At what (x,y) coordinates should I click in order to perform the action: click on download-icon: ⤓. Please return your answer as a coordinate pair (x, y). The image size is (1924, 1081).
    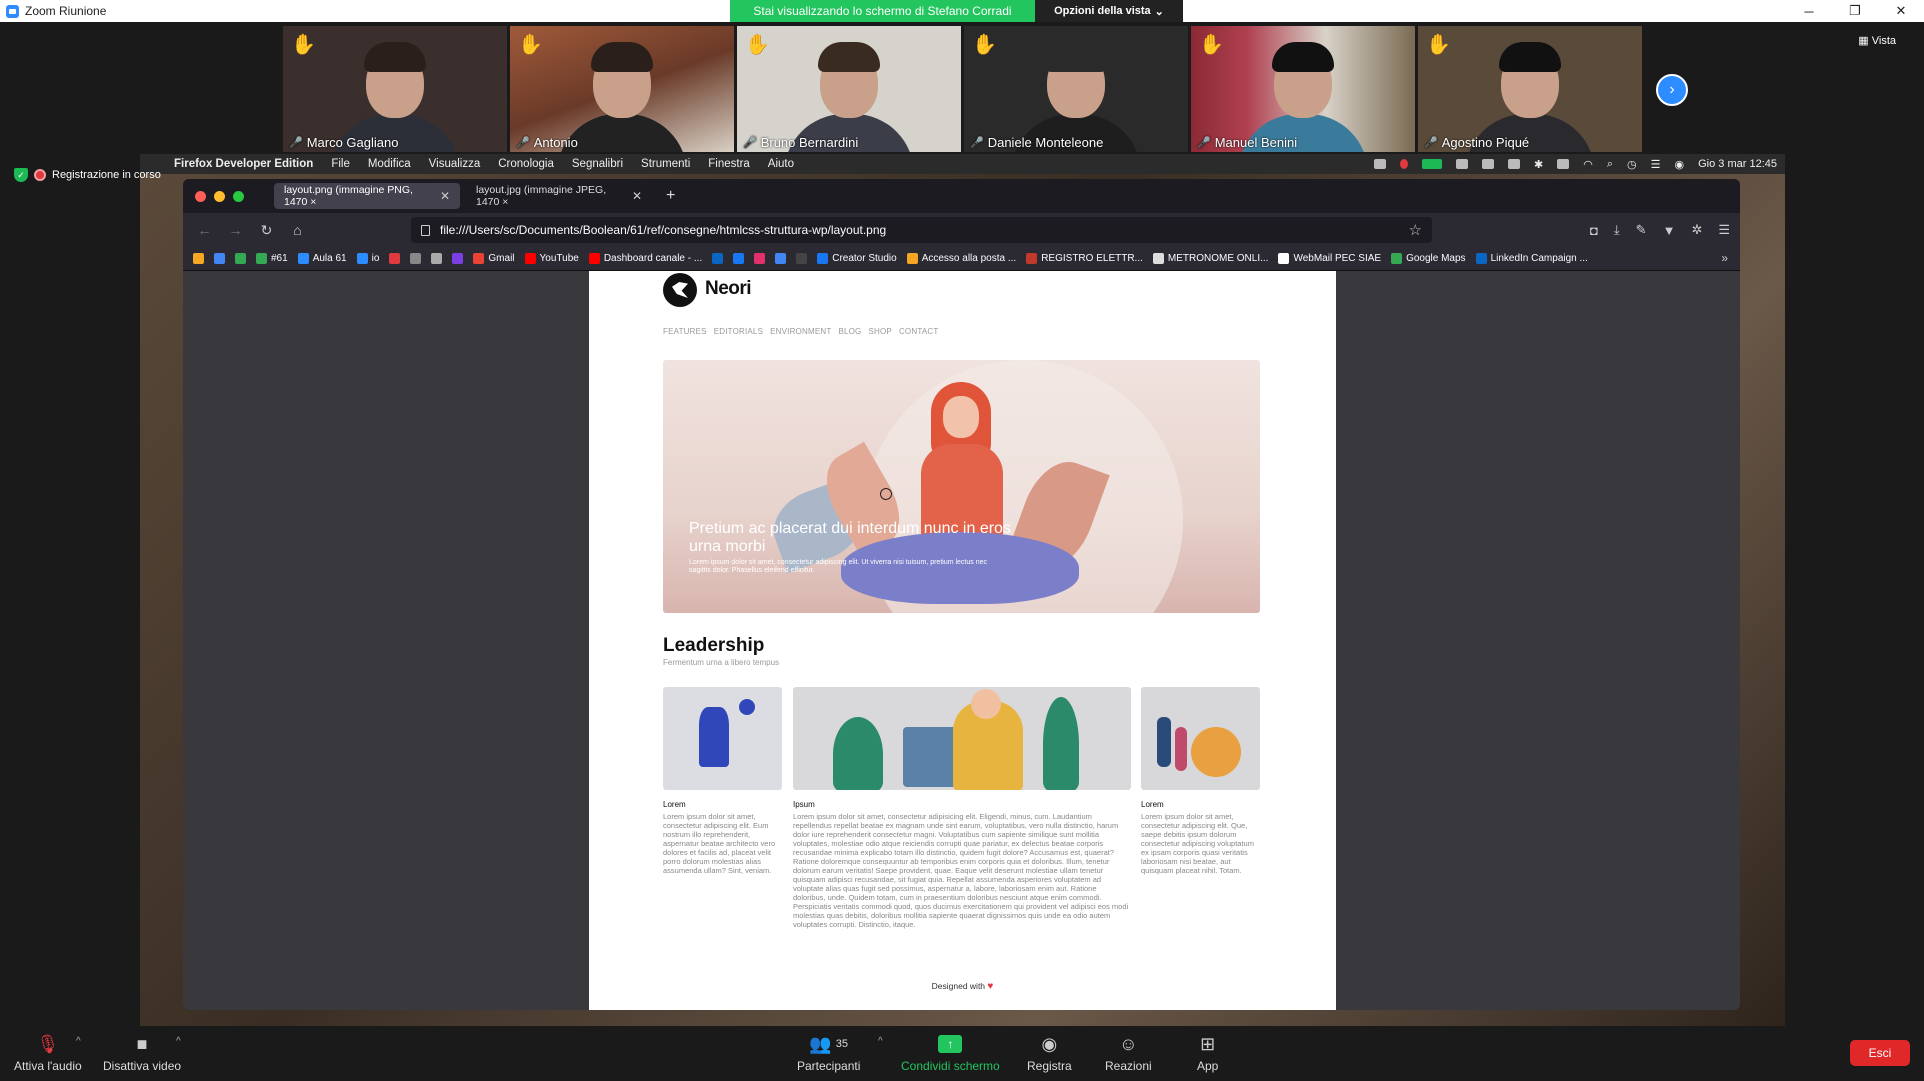
    Looking at the image, I should click on (1617, 230).